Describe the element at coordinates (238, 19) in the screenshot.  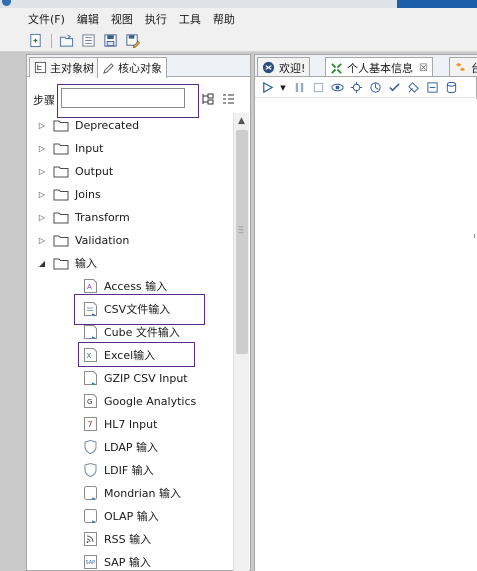
I see `menubar: 文件(F) 编辑 视图 执行 工具 帮助` at that location.